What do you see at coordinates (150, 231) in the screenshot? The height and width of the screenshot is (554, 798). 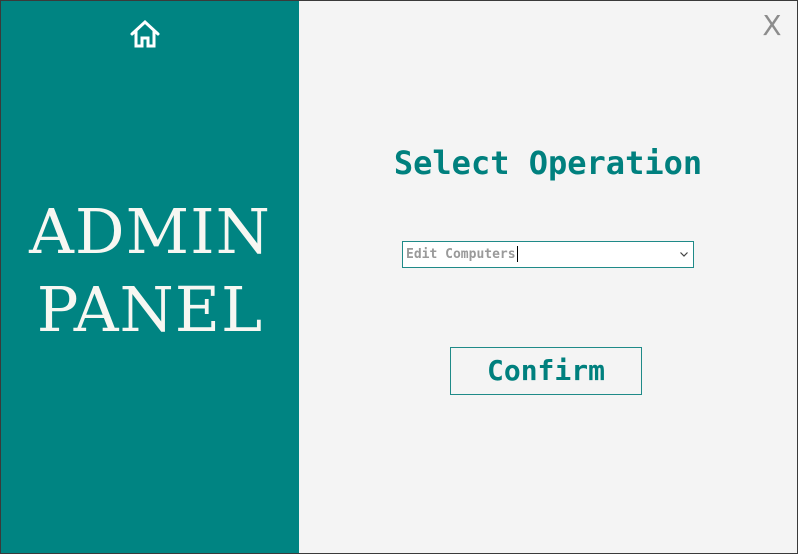 I see `brand-title-line1: ADMIN` at bounding box center [150, 231].